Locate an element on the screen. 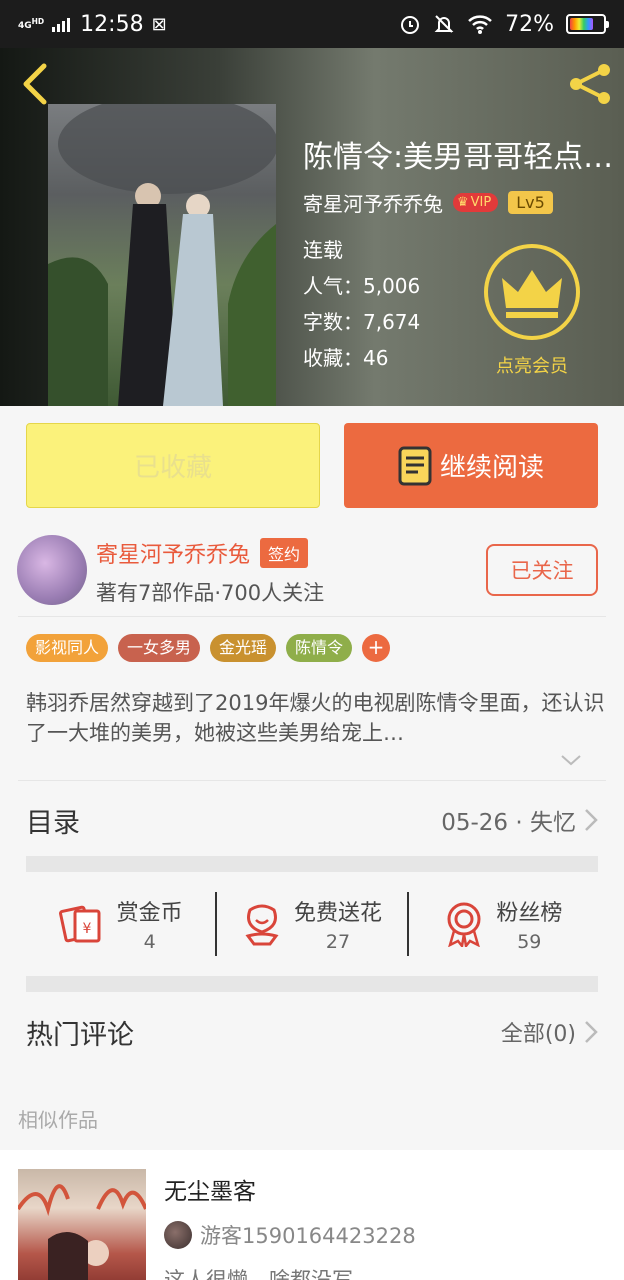 The height and width of the screenshot is (1280, 624). status-time: 12:58 is located at coordinates (112, 24).